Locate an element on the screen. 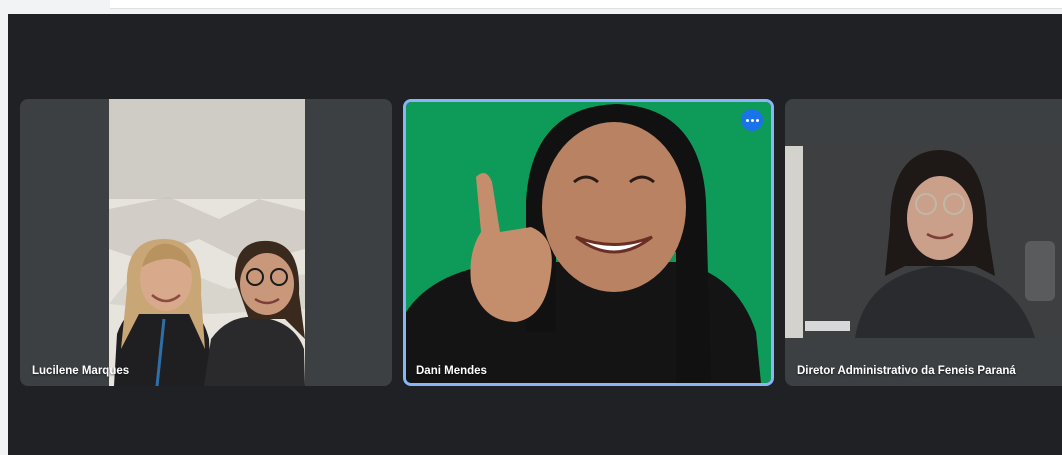 This screenshot has height=455, width=1062. participant-name: Lucilene Marques is located at coordinates (81, 371).